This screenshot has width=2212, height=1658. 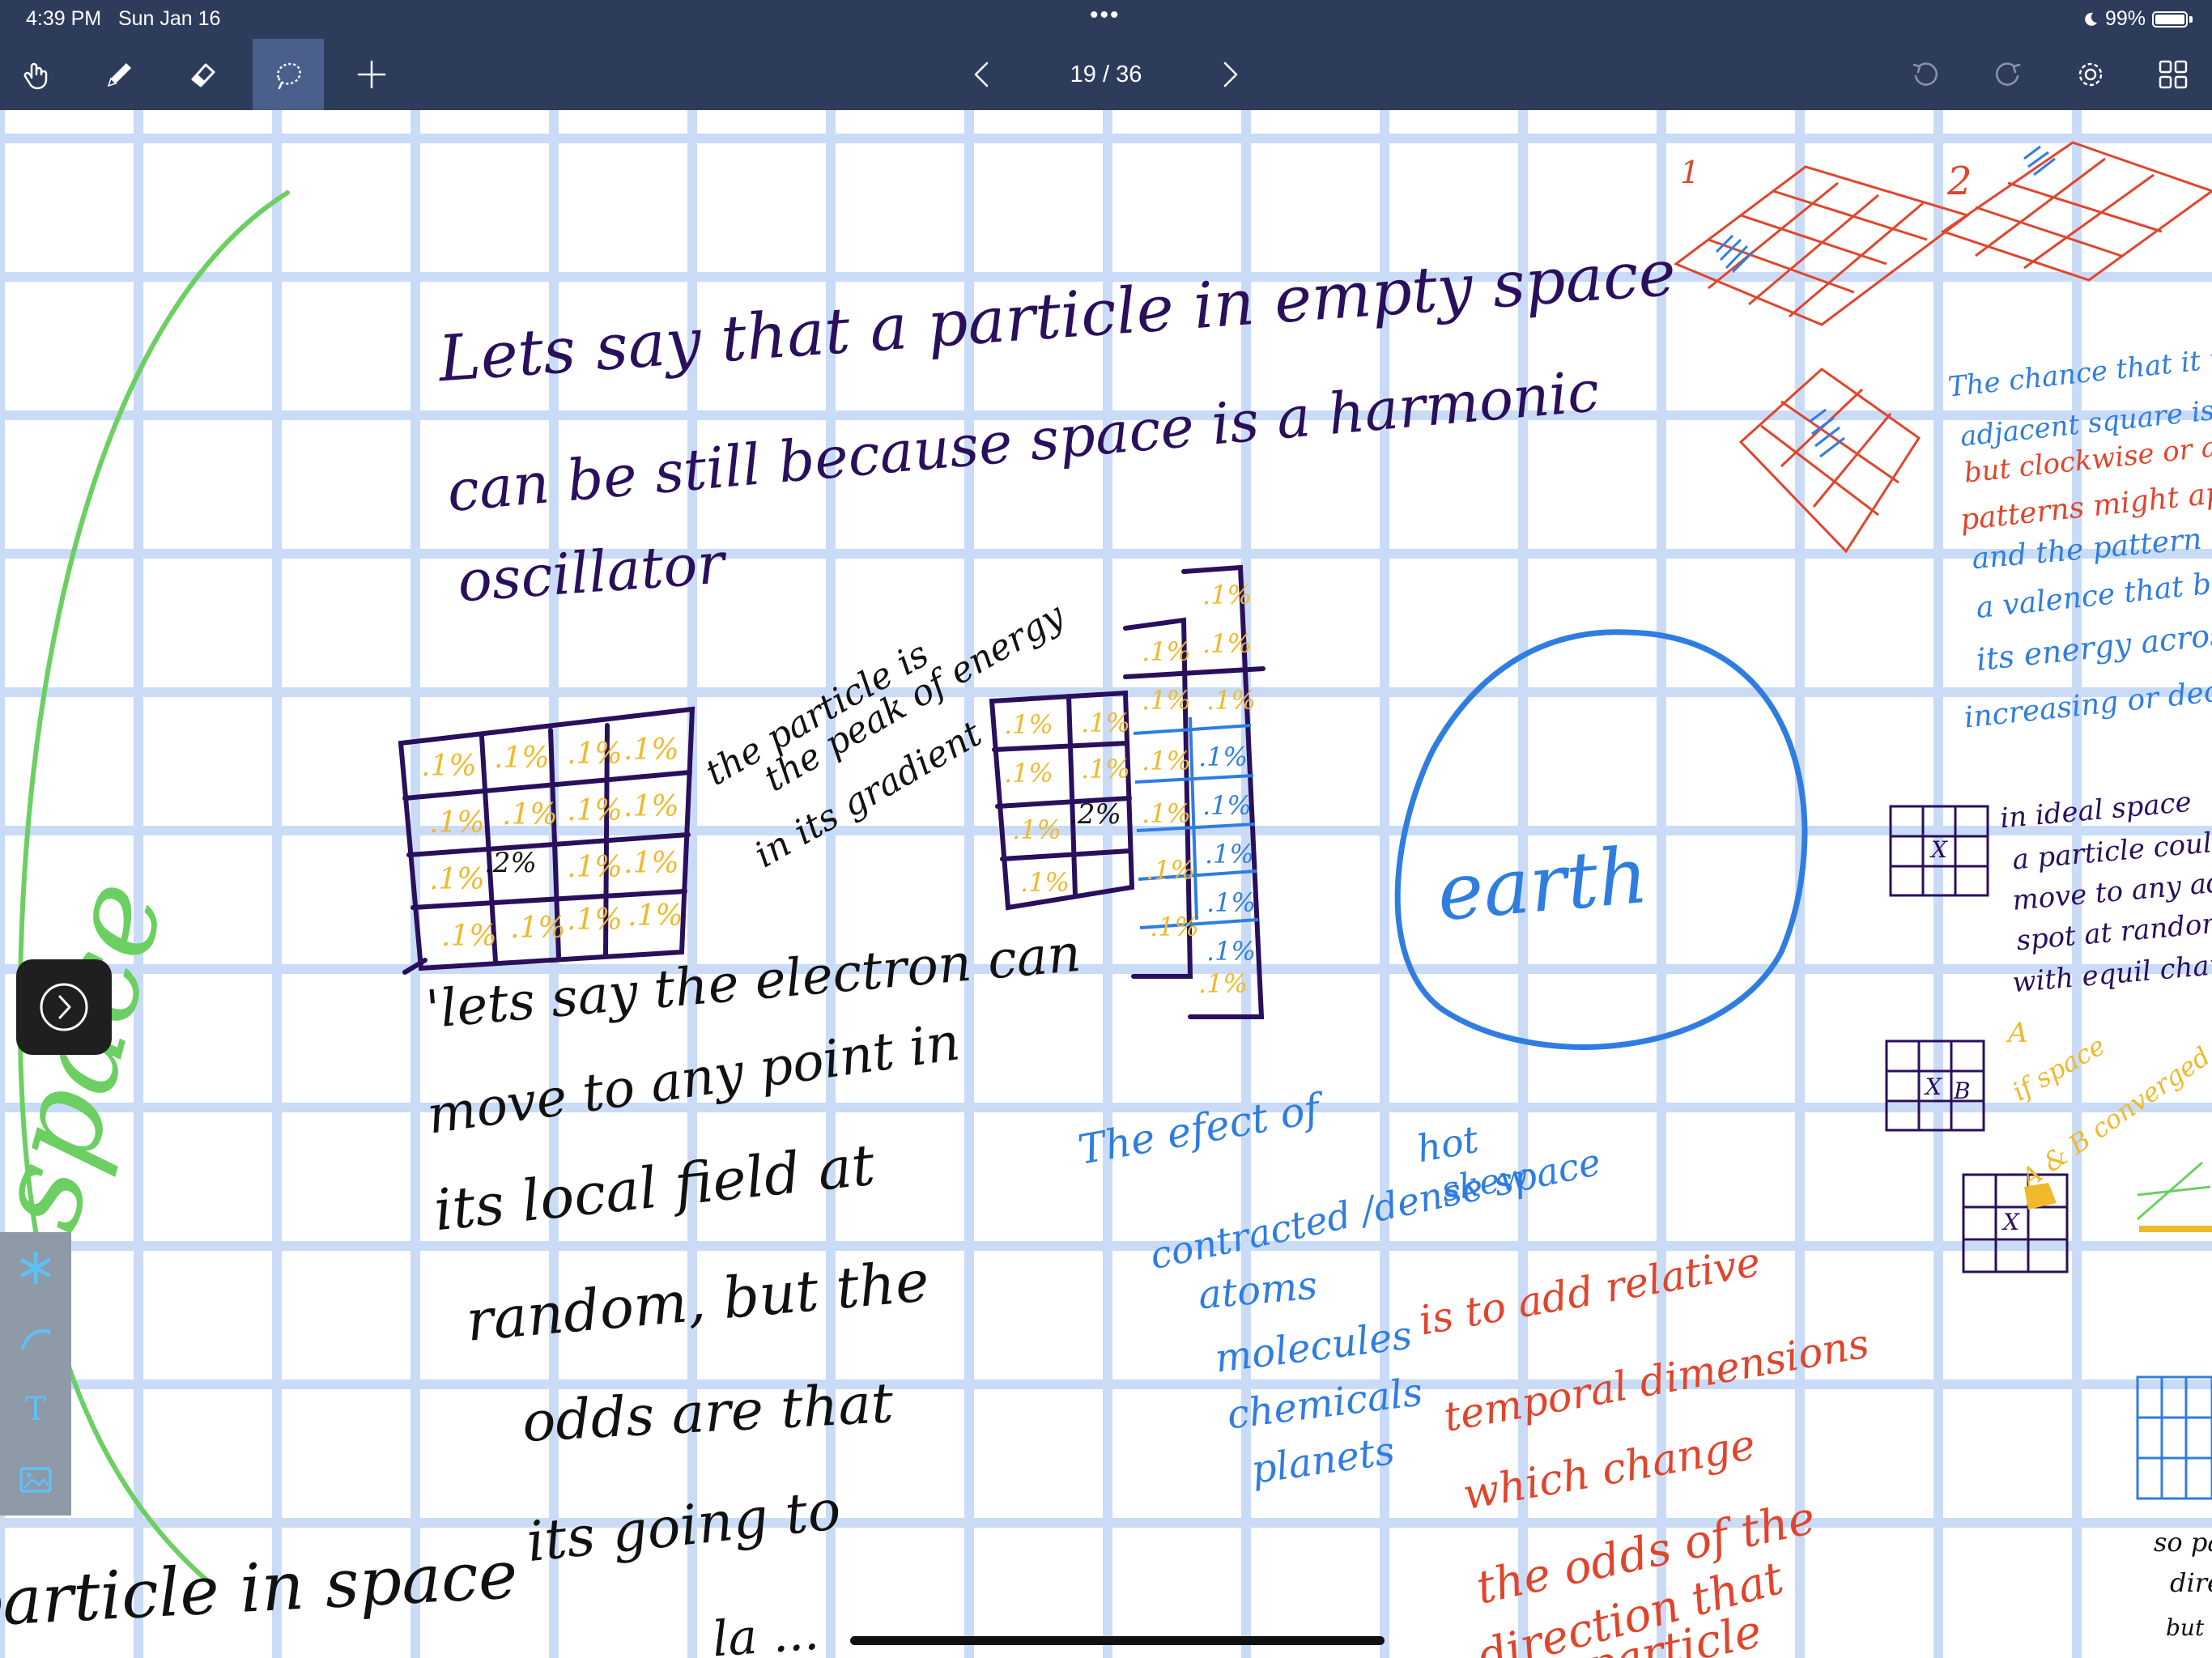 I want to click on grid-view-button, so click(x=2173, y=74).